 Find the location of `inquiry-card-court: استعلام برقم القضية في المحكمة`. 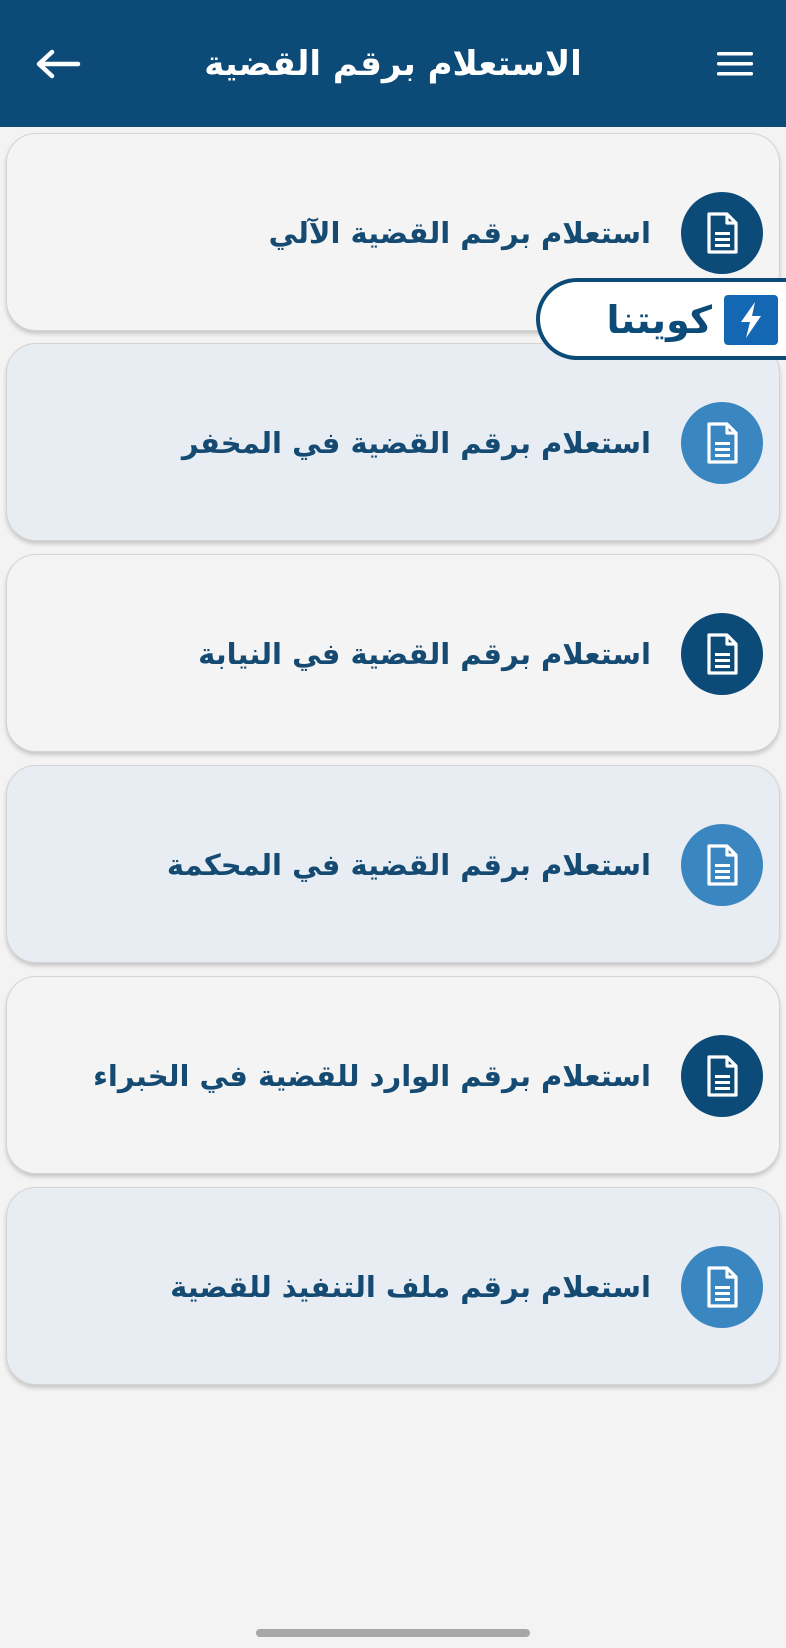

inquiry-card-court: استعلام برقم القضية في المحكمة is located at coordinates (393, 864).